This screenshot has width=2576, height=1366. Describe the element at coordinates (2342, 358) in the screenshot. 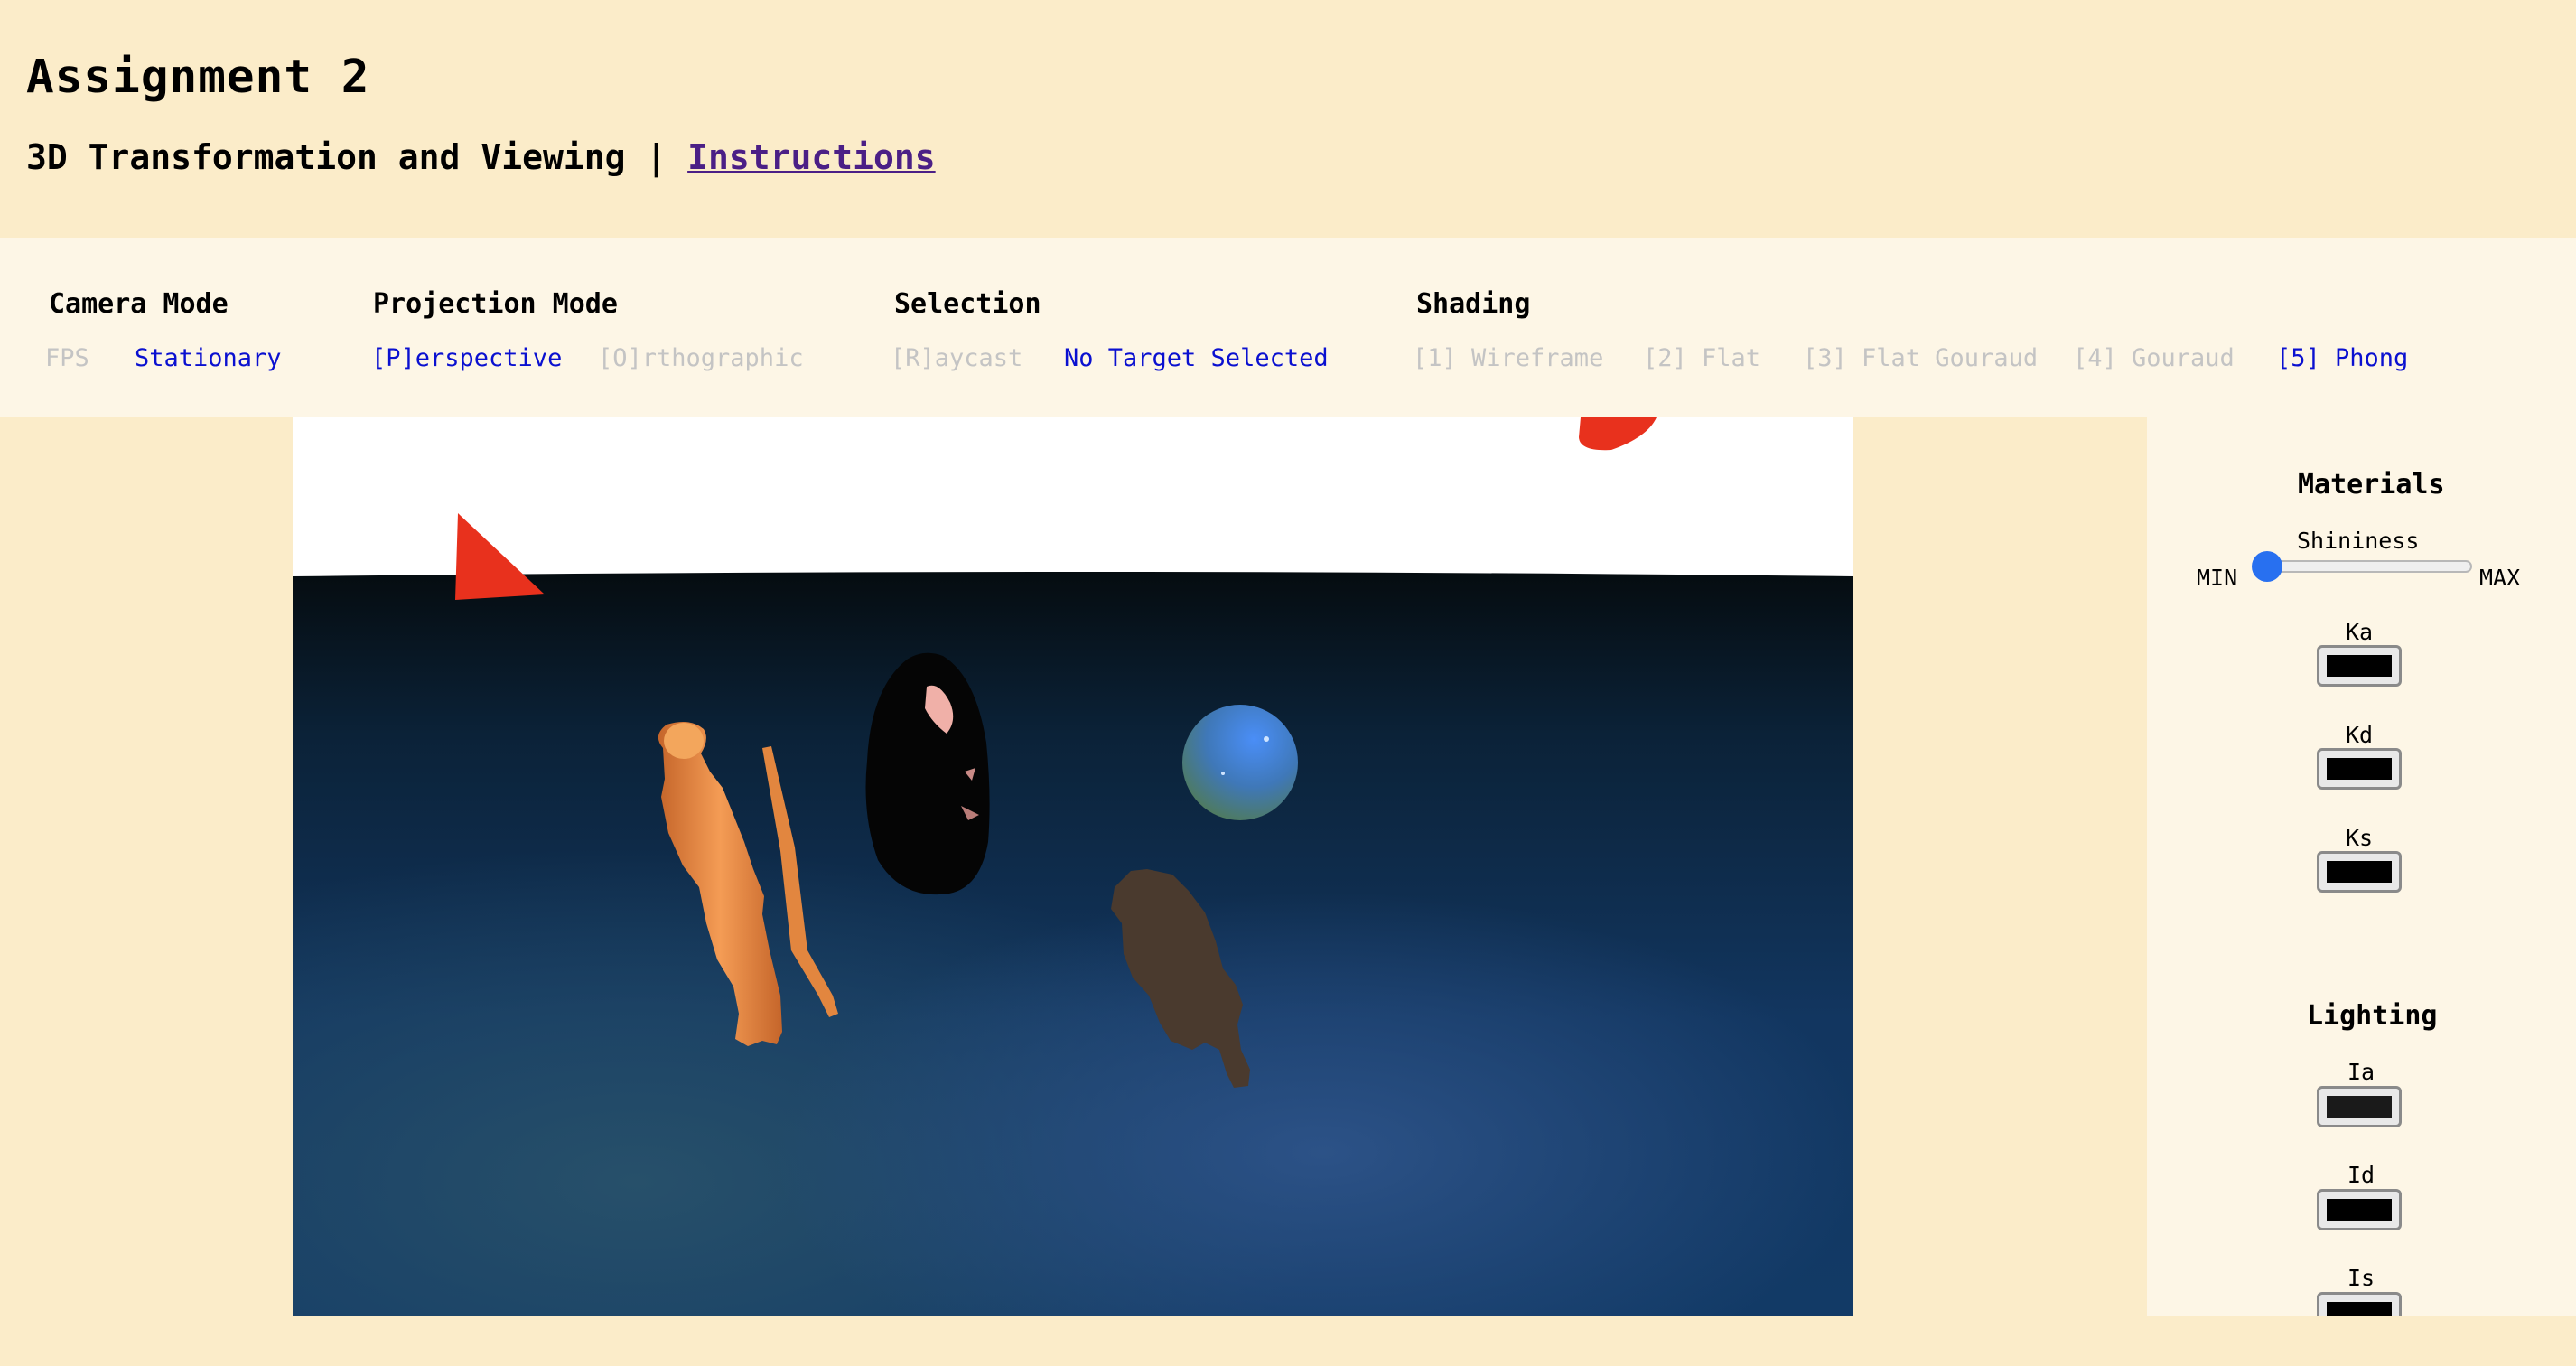

I see `shading-phong-option: [5] Phong` at that location.